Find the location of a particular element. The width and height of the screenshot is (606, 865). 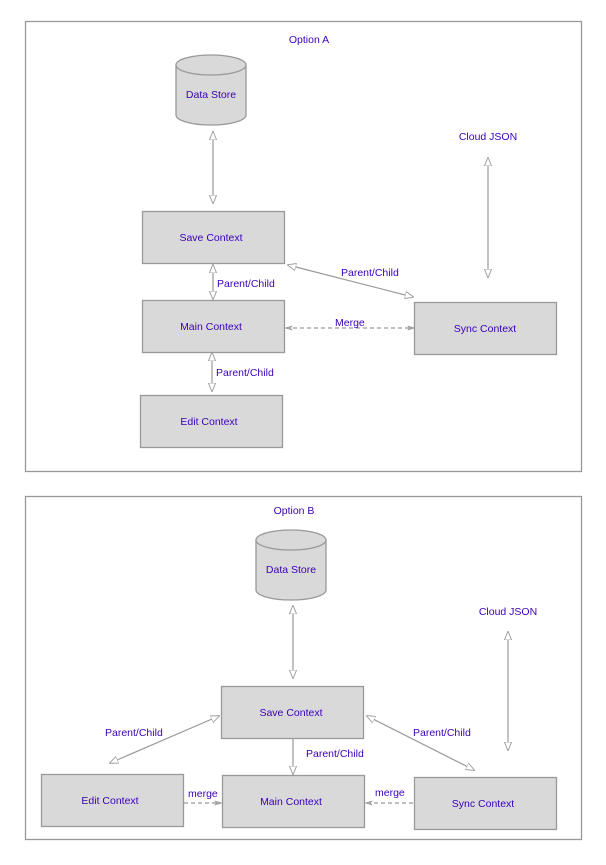

edge-label-main-sync: Merge is located at coordinates (350, 323).